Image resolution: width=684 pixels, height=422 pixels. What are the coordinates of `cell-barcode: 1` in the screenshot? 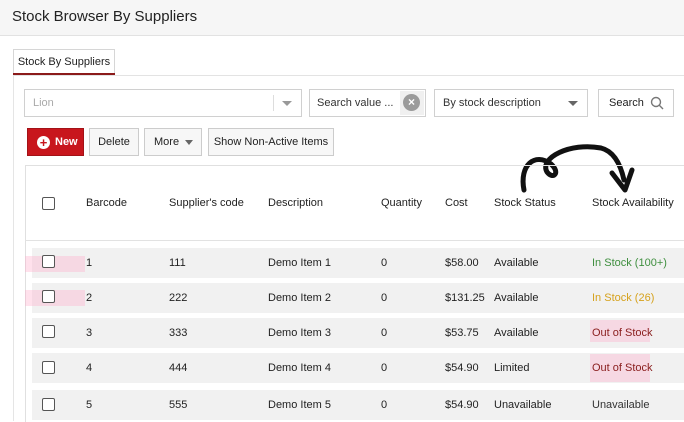 It's located at (89, 263).